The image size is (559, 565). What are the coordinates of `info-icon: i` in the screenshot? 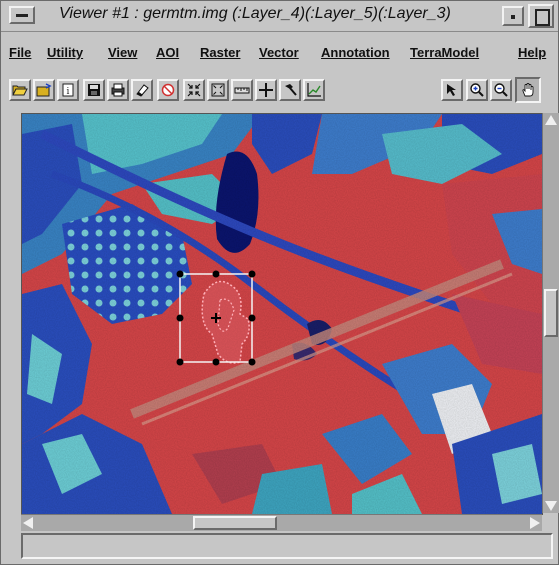 It's located at (68, 90).